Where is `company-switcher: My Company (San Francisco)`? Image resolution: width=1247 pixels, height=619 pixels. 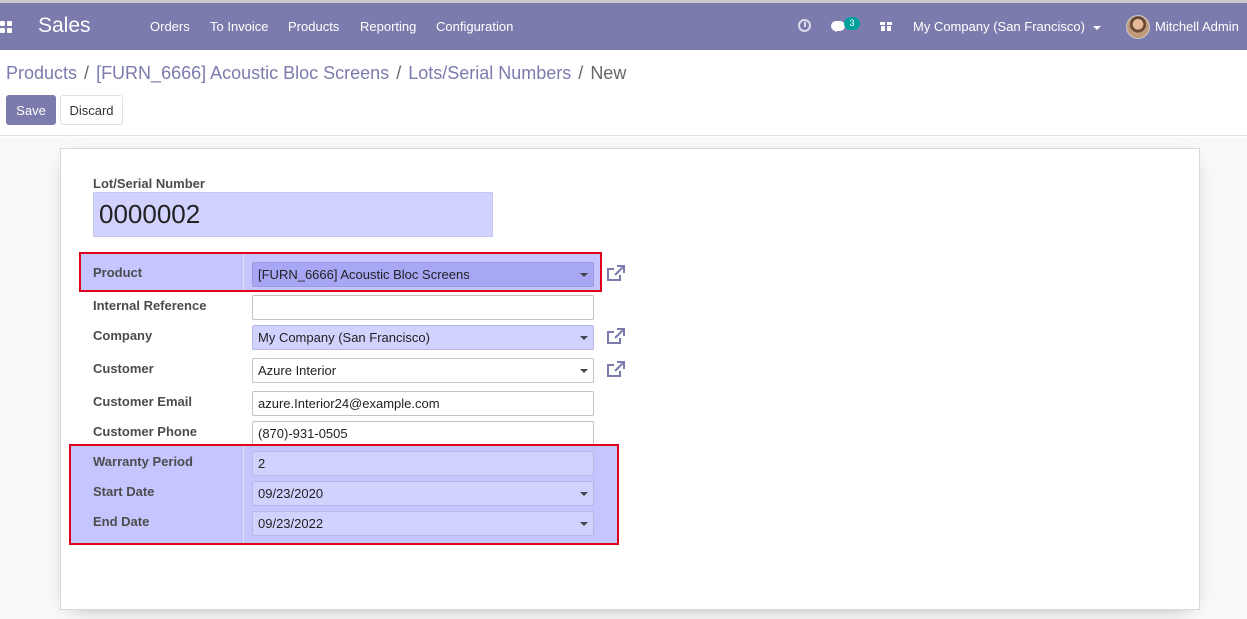
company-switcher: My Company (San Francisco) is located at coordinates (1007, 26).